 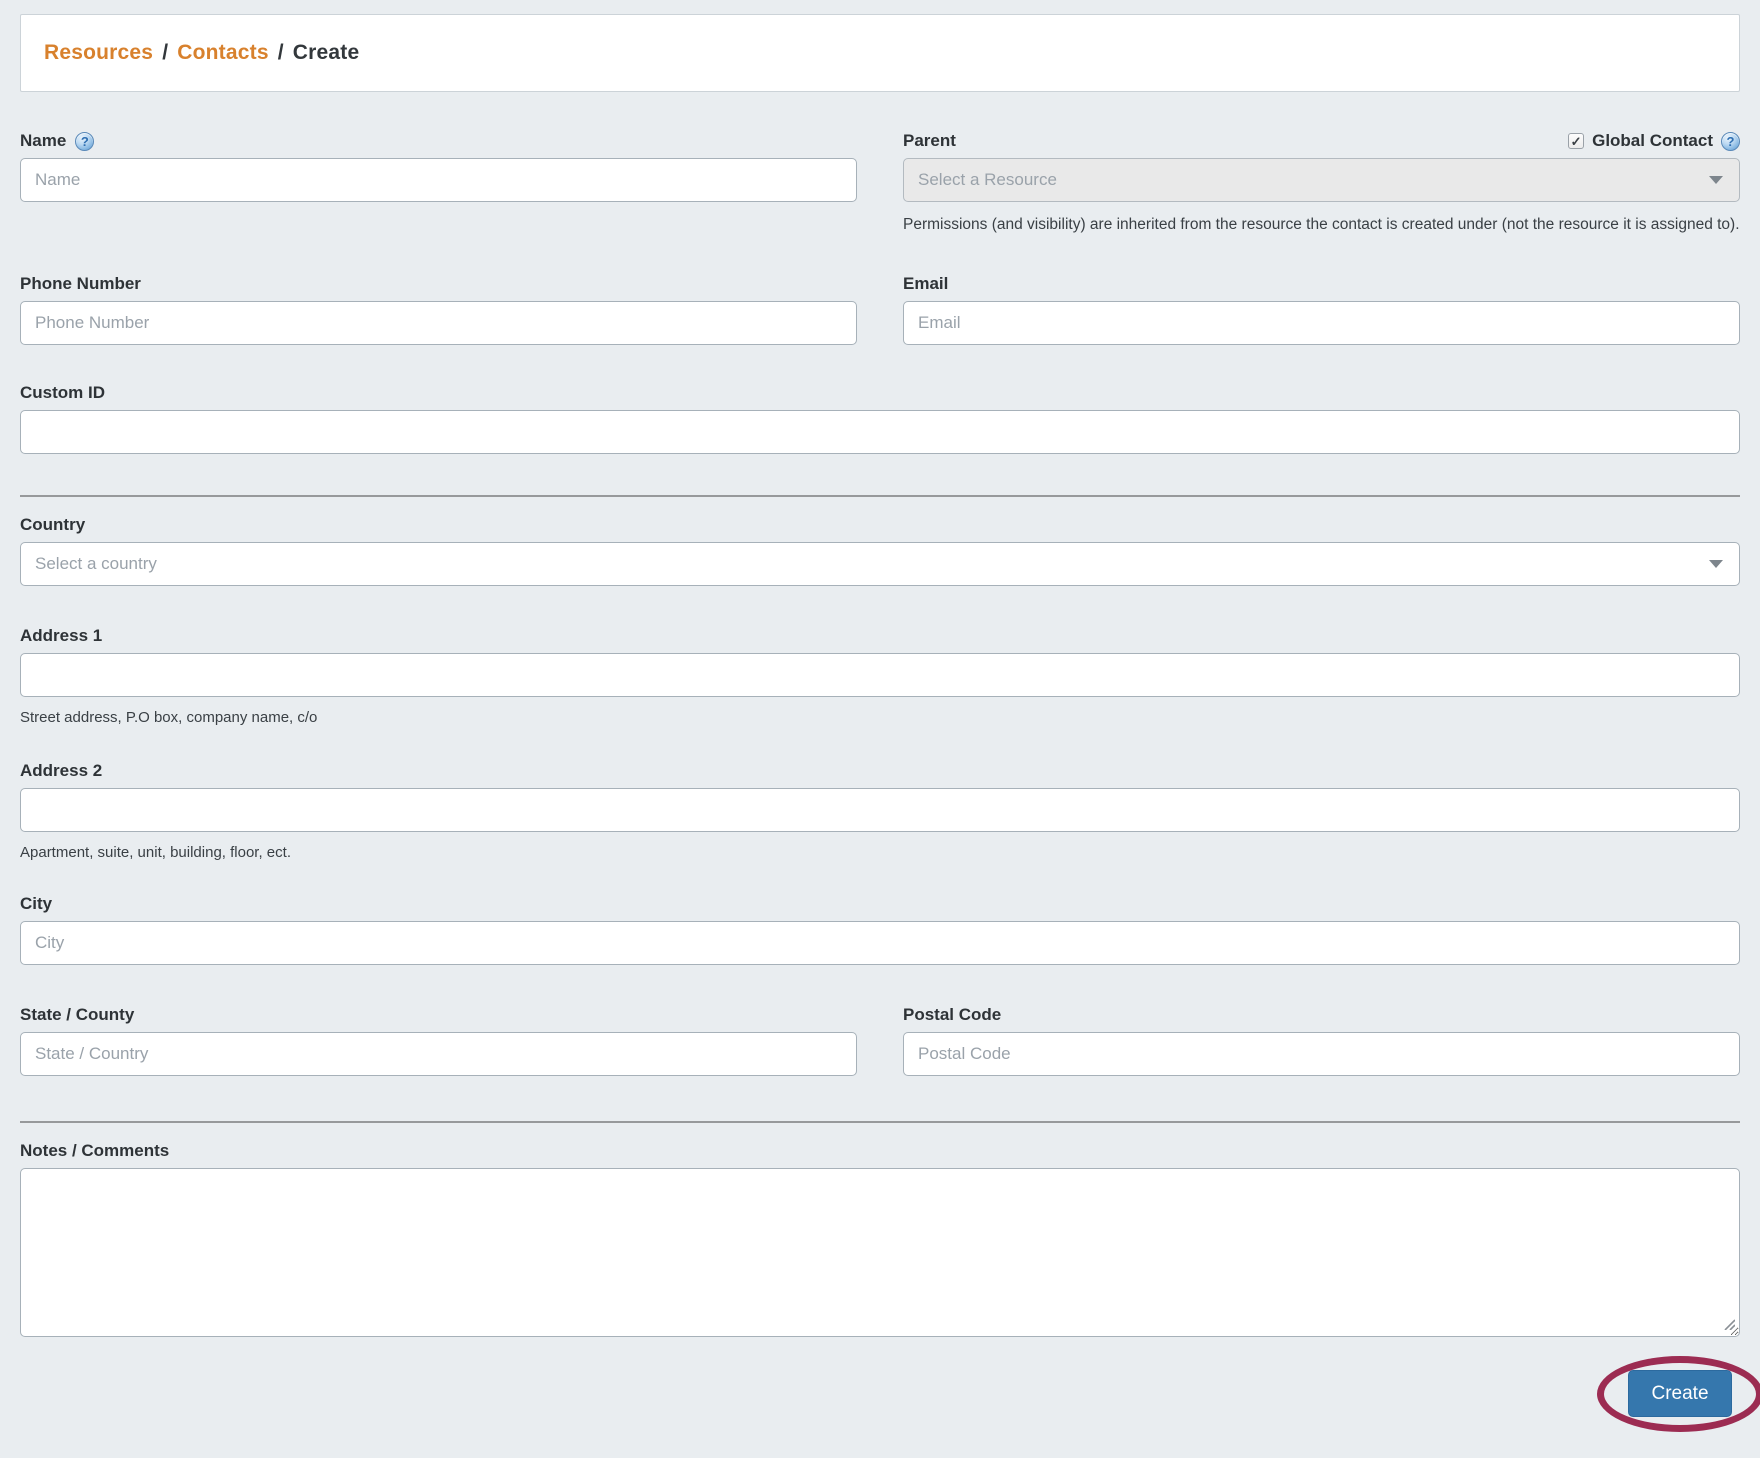 What do you see at coordinates (98, 53) in the screenshot?
I see `breadcrumb-resources: Resources` at bounding box center [98, 53].